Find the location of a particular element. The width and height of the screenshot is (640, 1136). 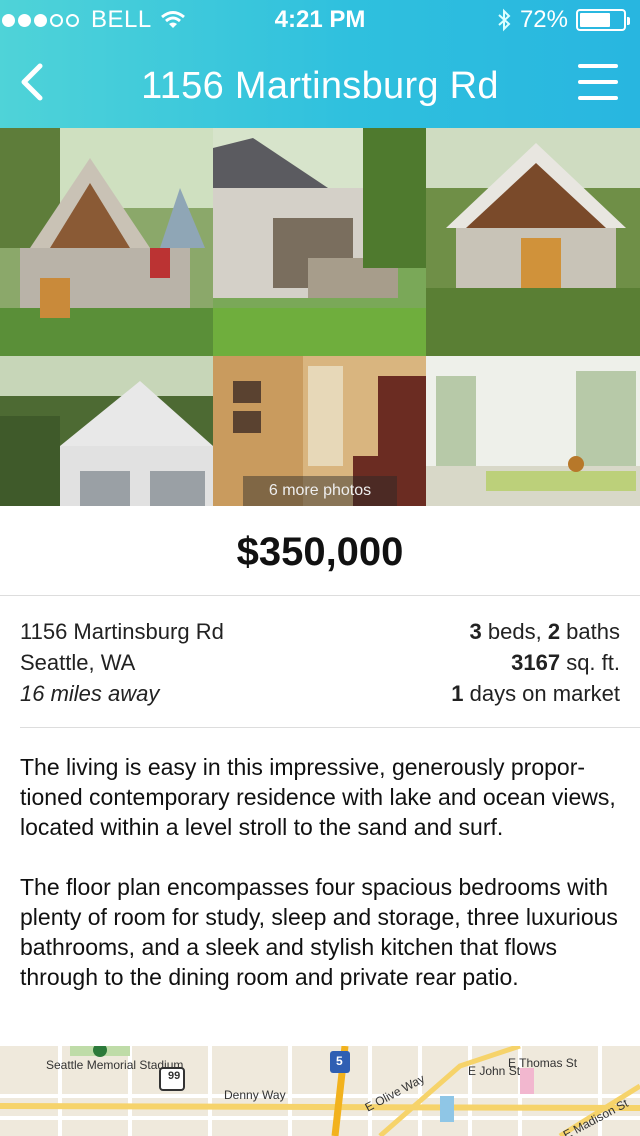

battery-icon is located at coordinates (603, 20).